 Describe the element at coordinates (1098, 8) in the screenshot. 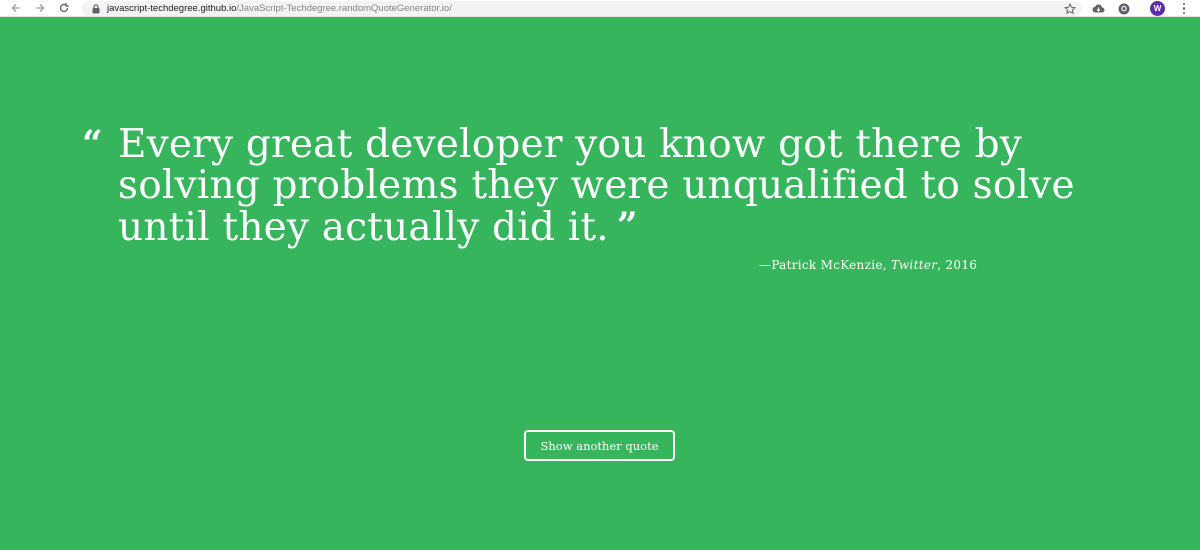

I see `cloud-extension-icon` at that location.